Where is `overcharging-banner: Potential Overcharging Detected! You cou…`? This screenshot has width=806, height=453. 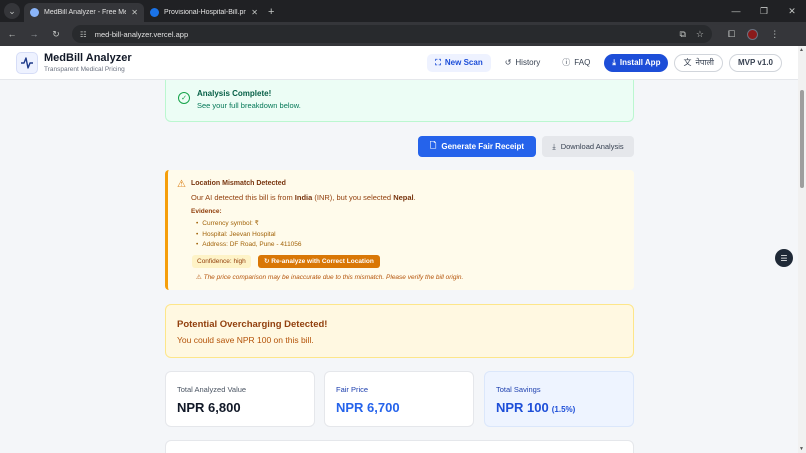
overcharging-banner: Potential Overcharging Detected! You cou… is located at coordinates (399, 331).